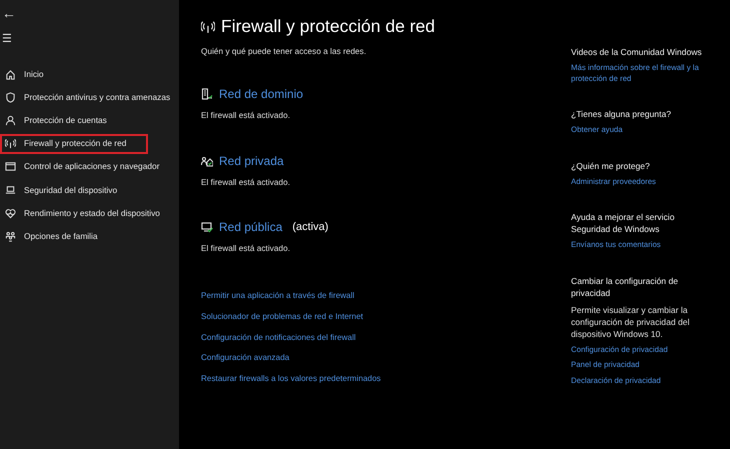 The image size is (730, 449). Describe the element at coordinates (10, 236) in the screenshot. I see `people-icon` at that location.